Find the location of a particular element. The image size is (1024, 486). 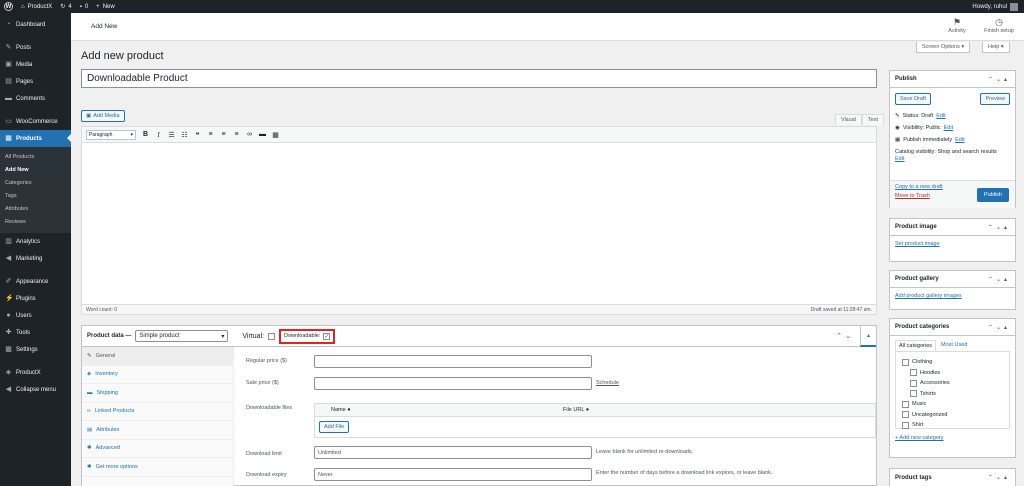

bold-icon: B is located at coordinates (145, 134).